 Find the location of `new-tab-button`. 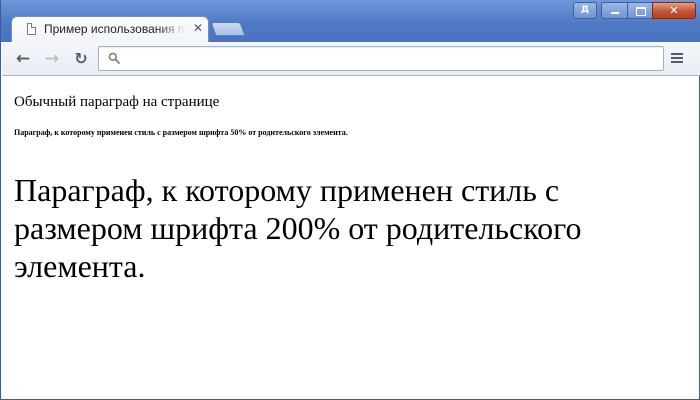

new-tab-button is located at coordinates (228, 29).